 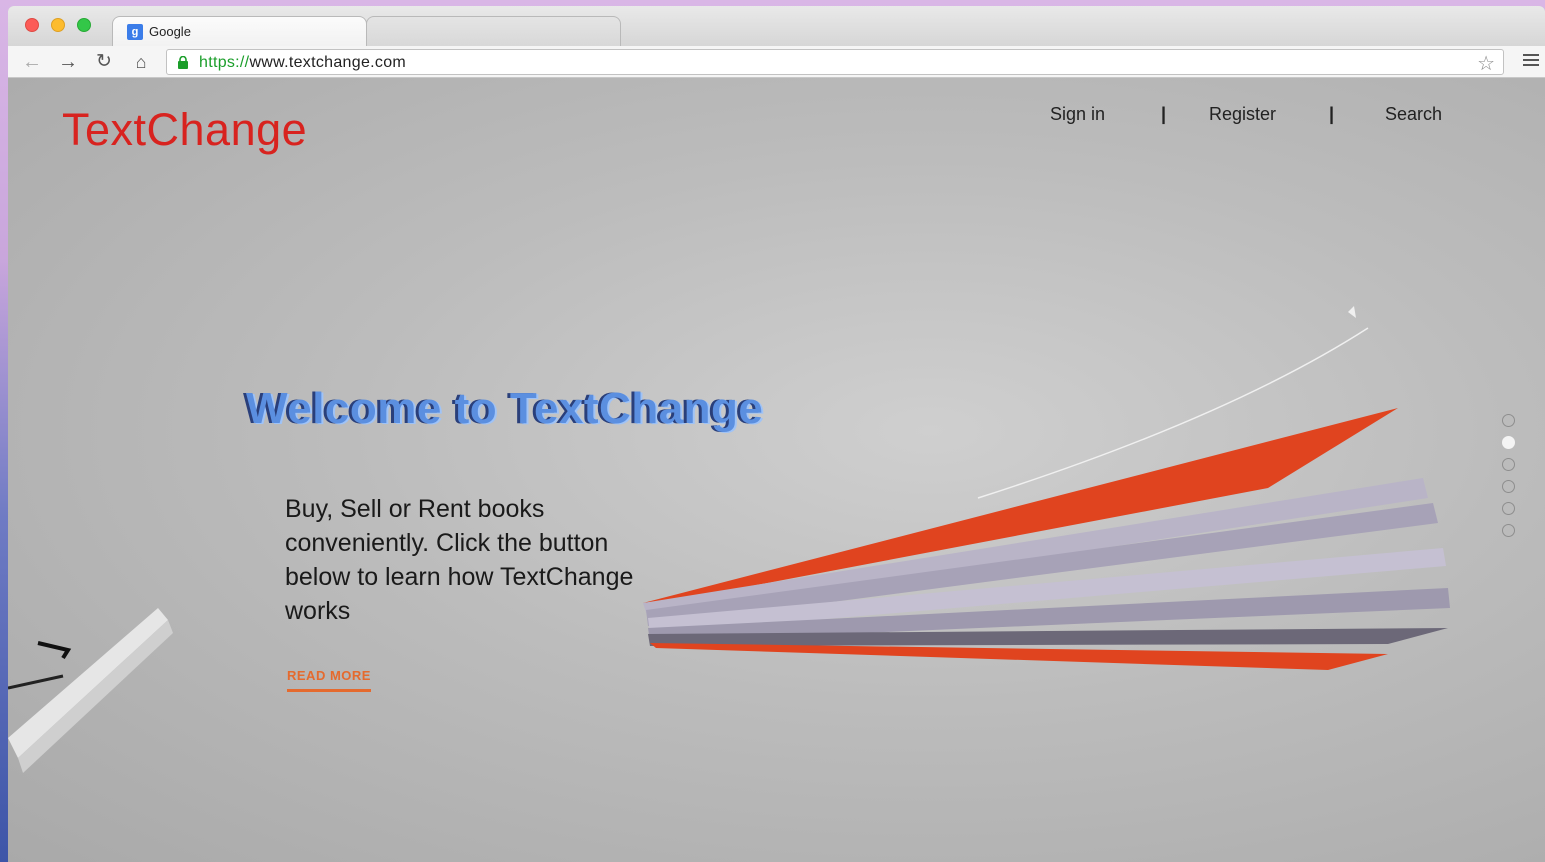 What do you see at coordinates (32, 62) in the screenshot?
I see `back-arrow-icon: ←` at bounding box center [32, 62].